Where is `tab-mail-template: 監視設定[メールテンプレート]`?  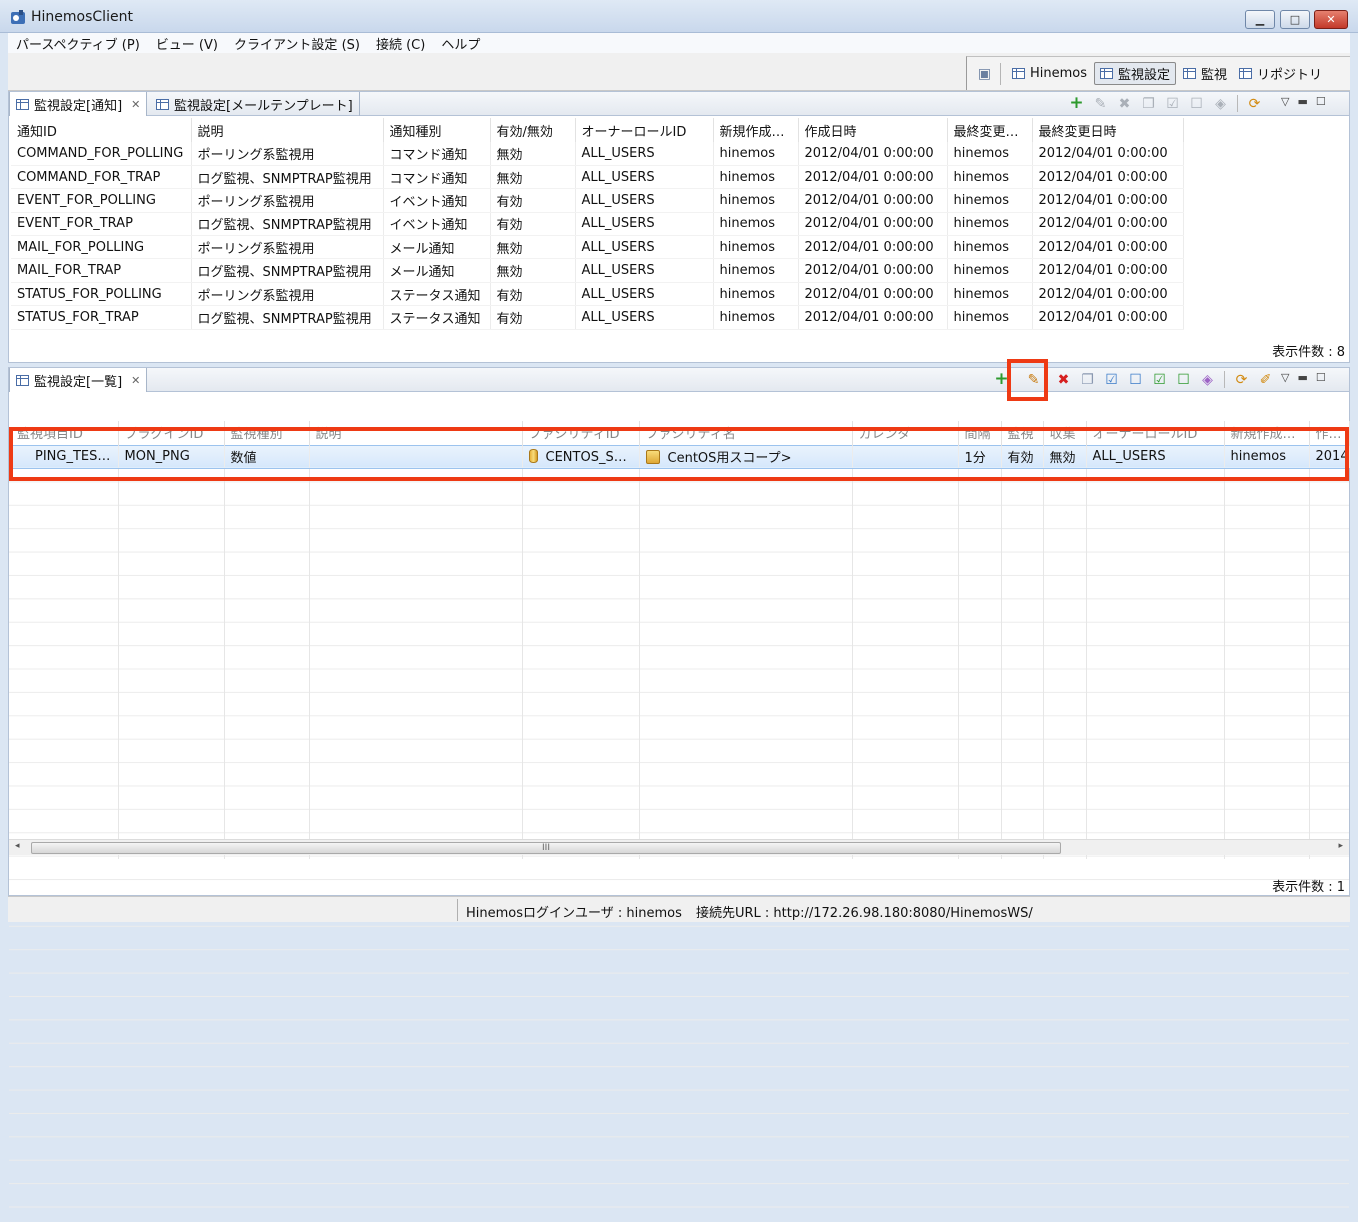
tab-mail-template: 監視設定[メールテンプレート] is located at coordinates (255, 104).